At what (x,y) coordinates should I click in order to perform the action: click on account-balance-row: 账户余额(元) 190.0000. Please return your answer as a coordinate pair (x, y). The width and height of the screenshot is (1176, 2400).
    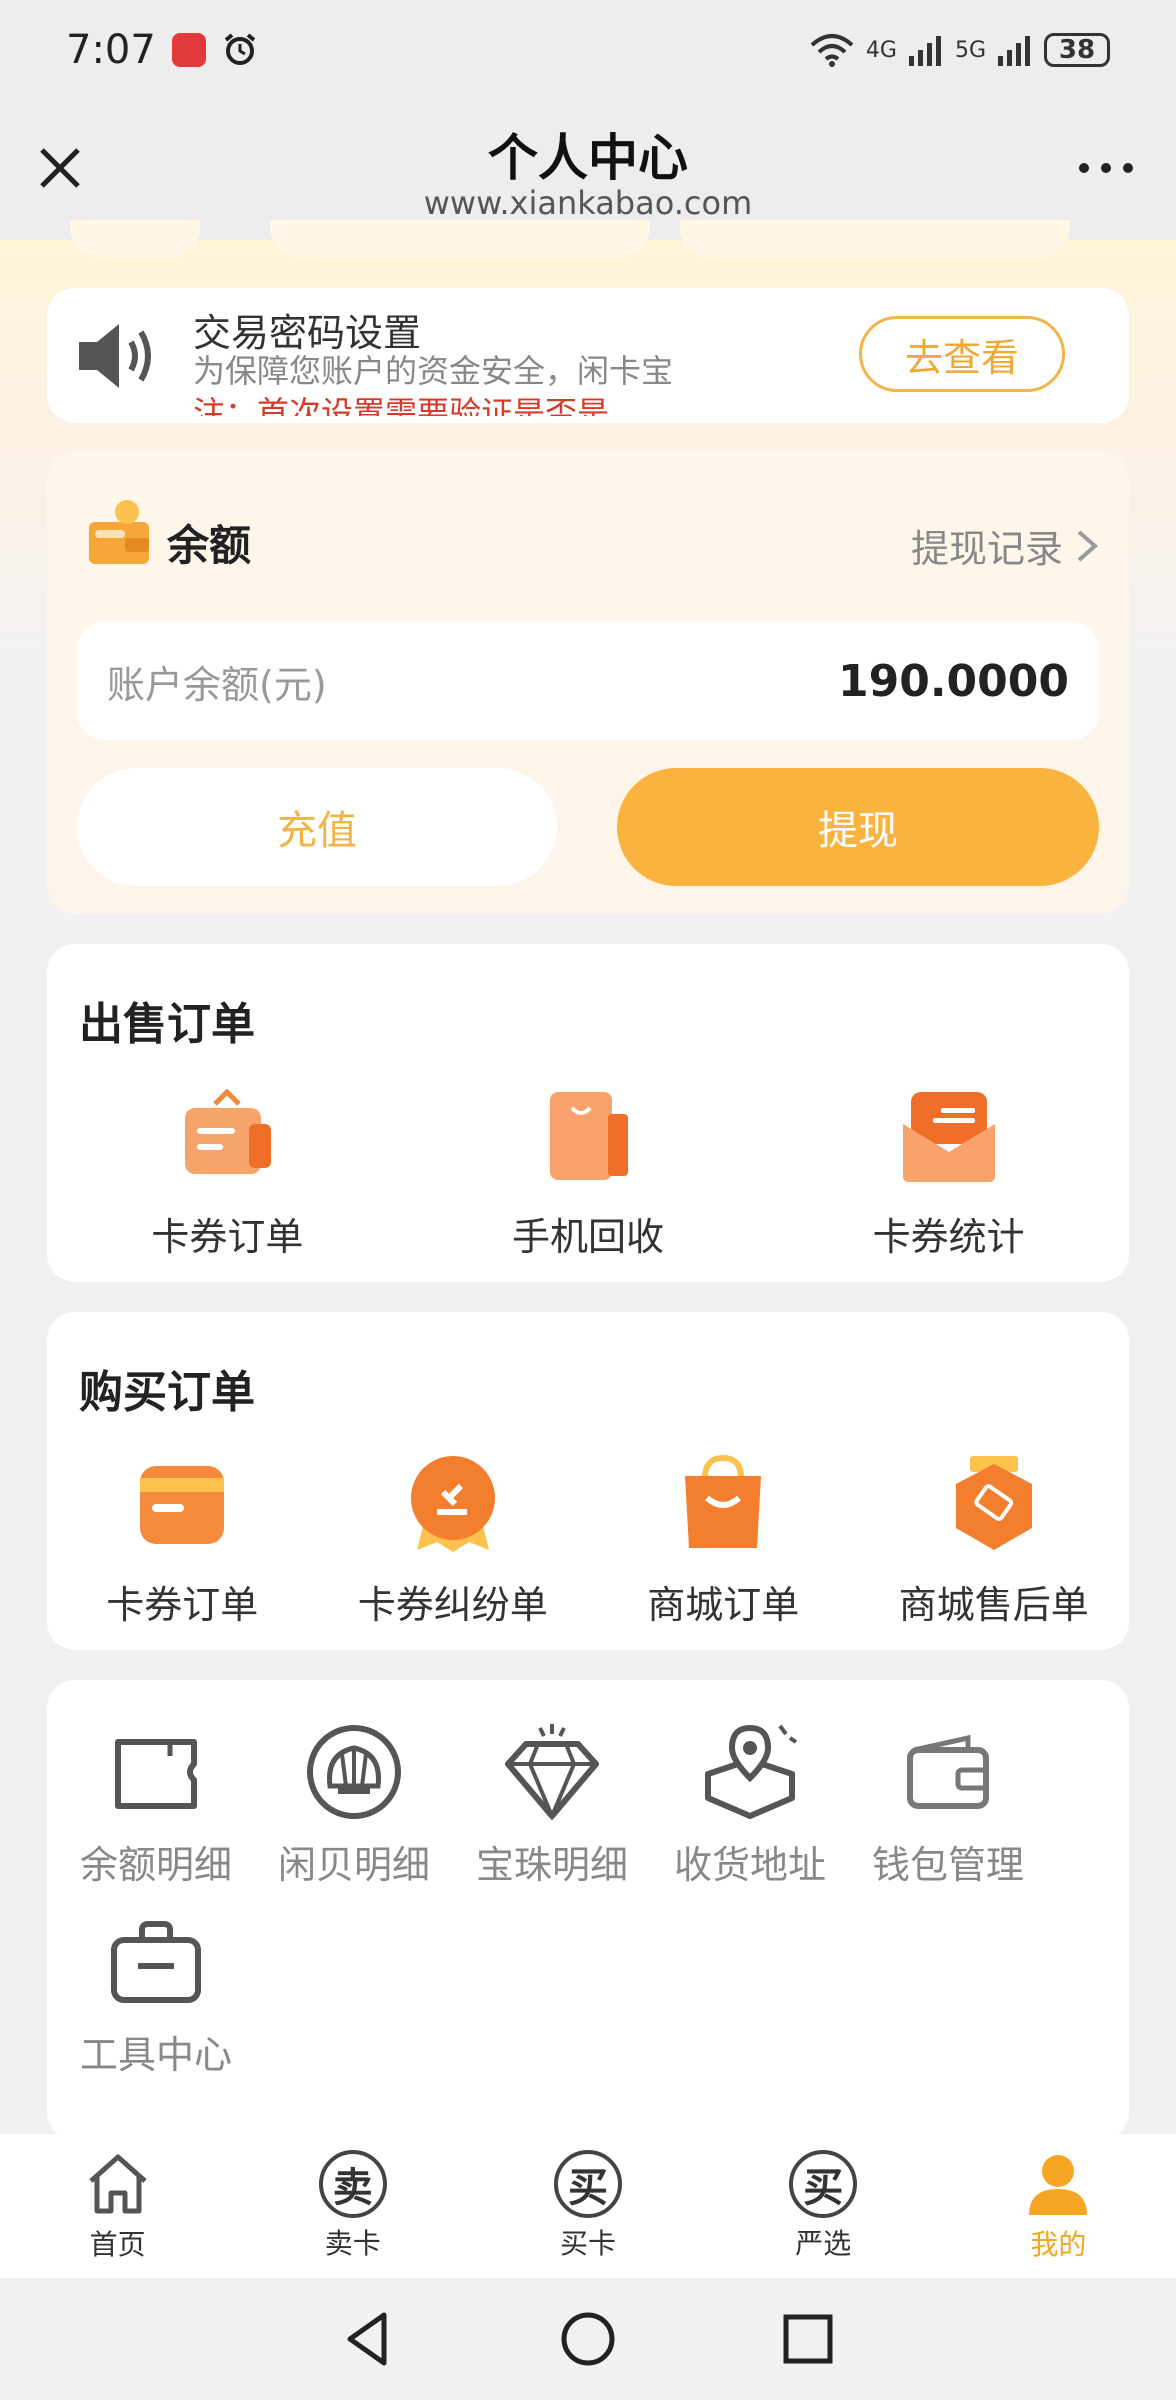
    Looking at the image, I should click on (588, 681).